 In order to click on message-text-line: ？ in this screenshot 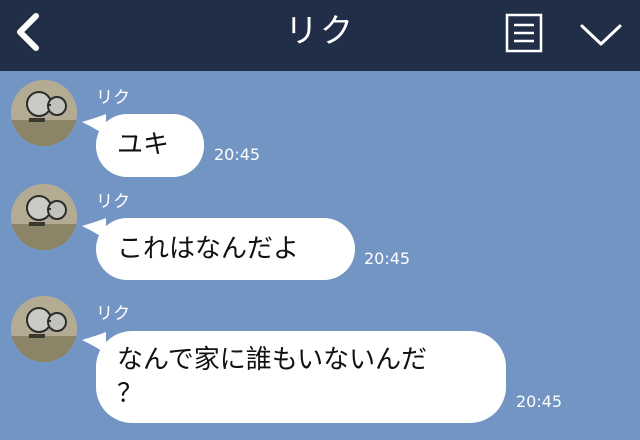, I will do `click(130, 394)`.